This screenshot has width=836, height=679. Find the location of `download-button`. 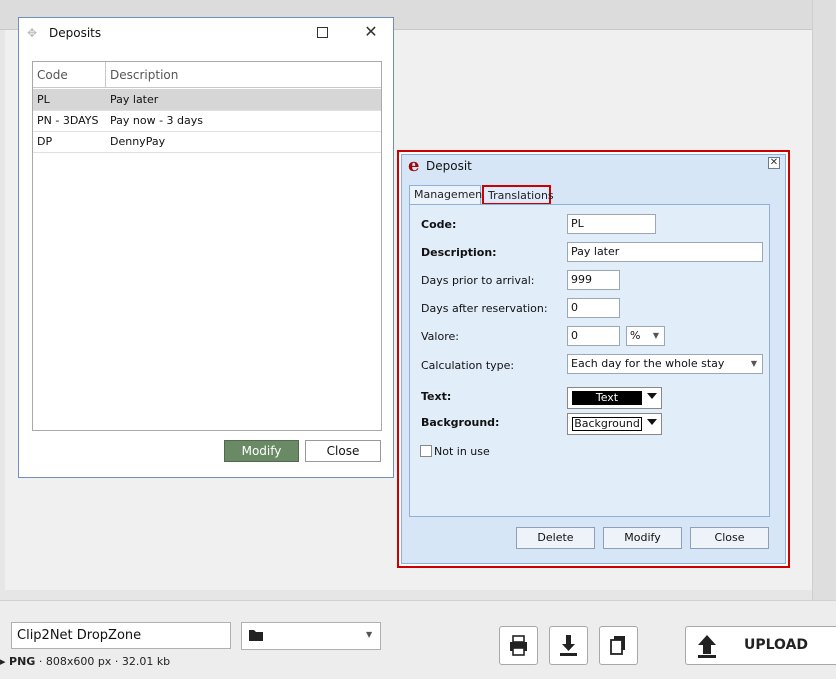

download-button is located at coordinates (568, 645).